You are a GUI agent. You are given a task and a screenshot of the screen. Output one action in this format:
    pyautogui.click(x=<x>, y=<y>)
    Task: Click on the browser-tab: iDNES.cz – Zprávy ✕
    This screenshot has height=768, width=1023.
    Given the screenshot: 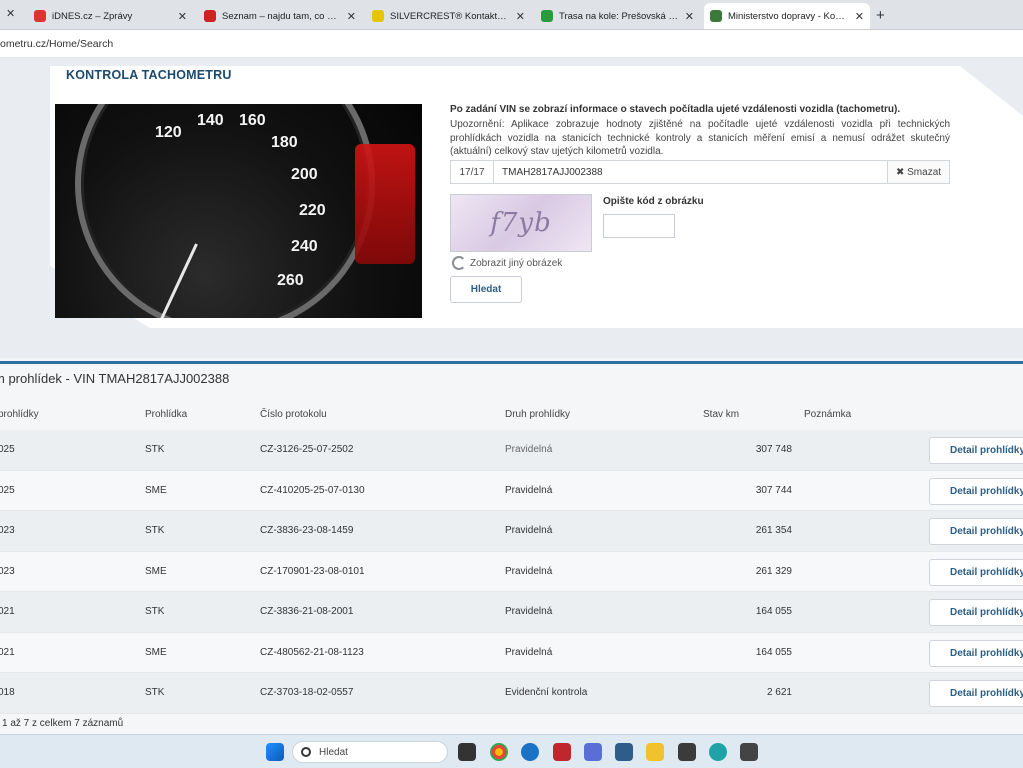 What is the action you would take?
    pyautogui.click(x=110, y=16)
    